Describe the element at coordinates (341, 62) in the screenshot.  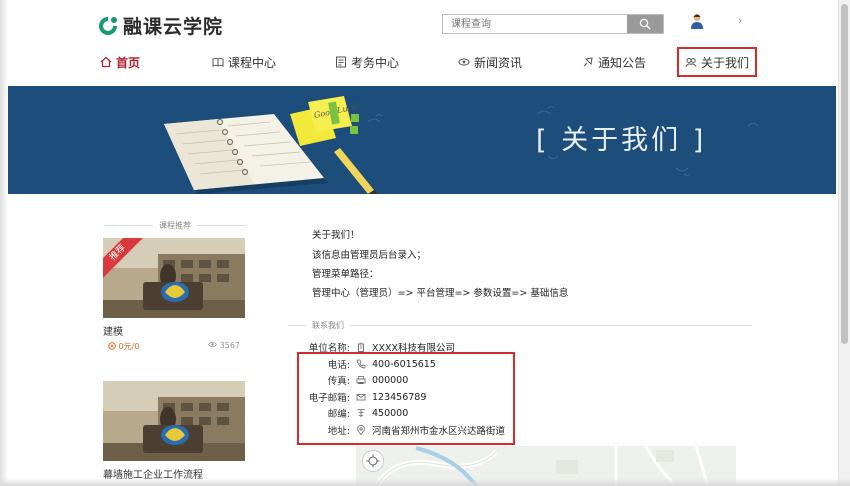
I see `exam-icon` at that location.